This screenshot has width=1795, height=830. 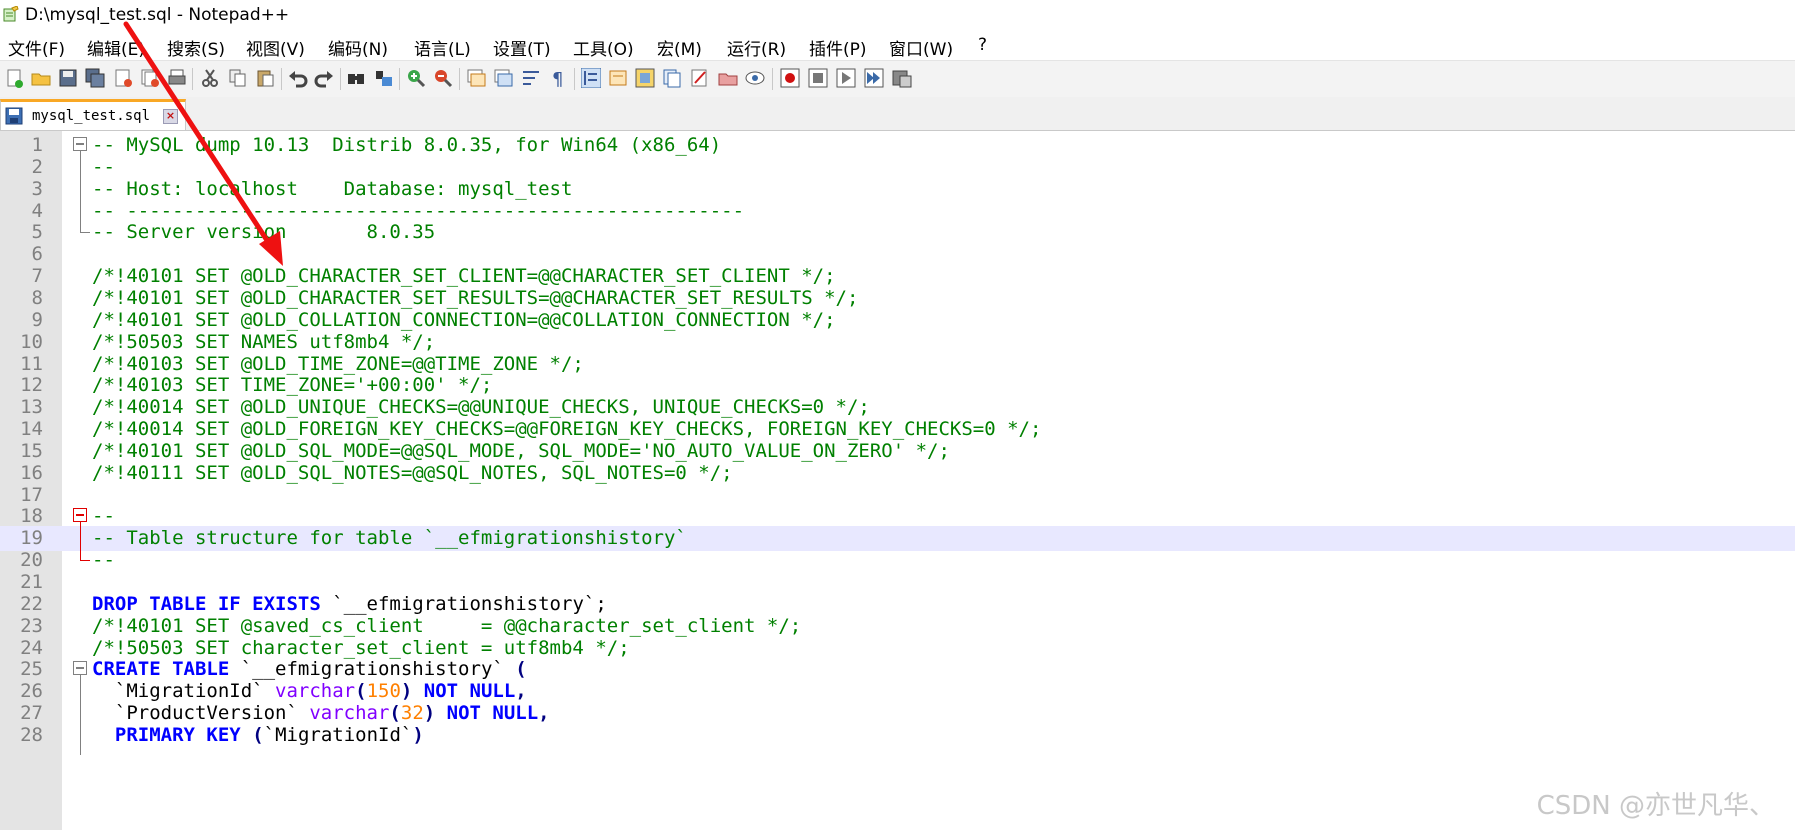 What do you see at coordinates (68, 78) in the screenshot?
I see `save-icon` at bounding box center [68, 78].